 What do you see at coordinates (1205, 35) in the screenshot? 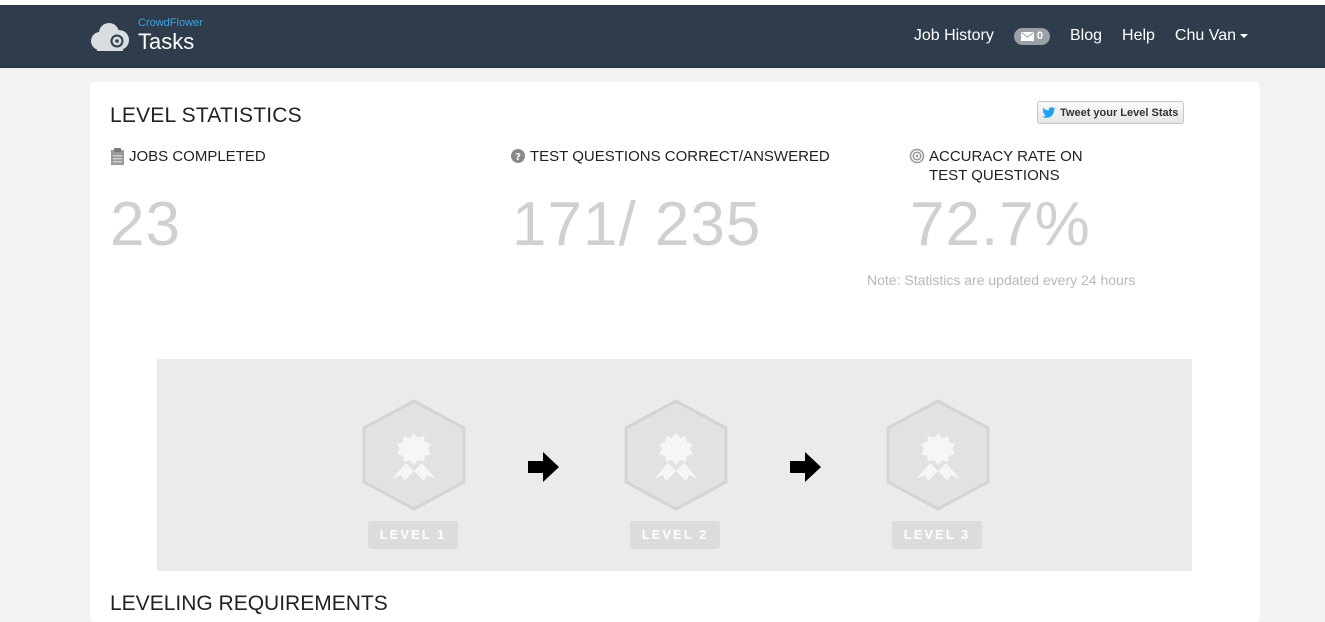
I see `user-name: Chu Van` at bounding box center [1205, 35].